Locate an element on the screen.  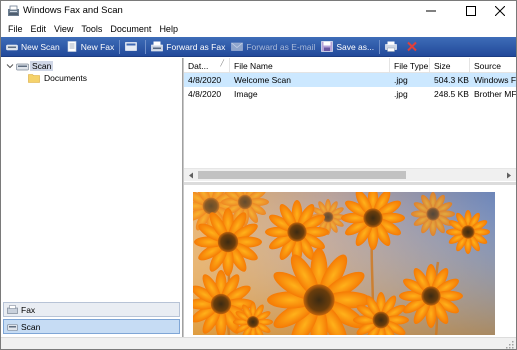
print-button is located at coordinates (392, 47).